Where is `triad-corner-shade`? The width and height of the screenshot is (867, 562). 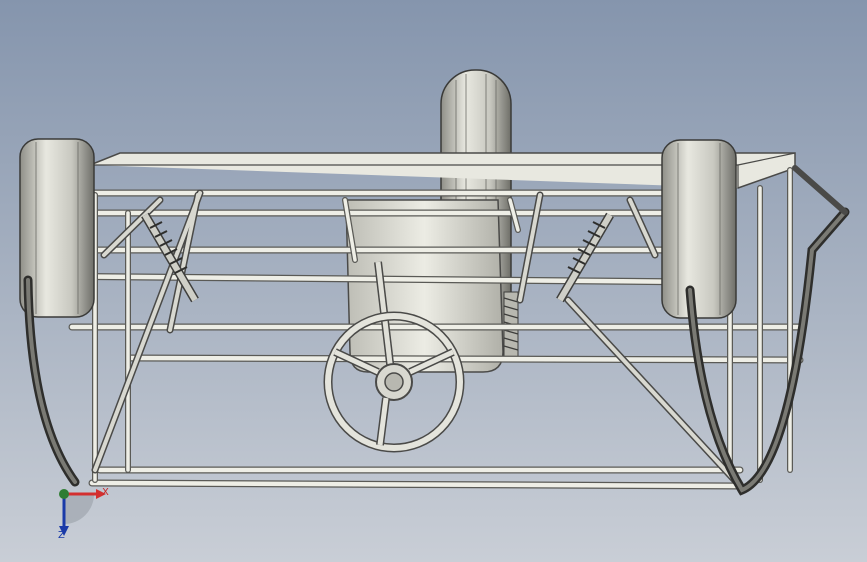 triad-corner-shade is located at coordinates (79, 509).